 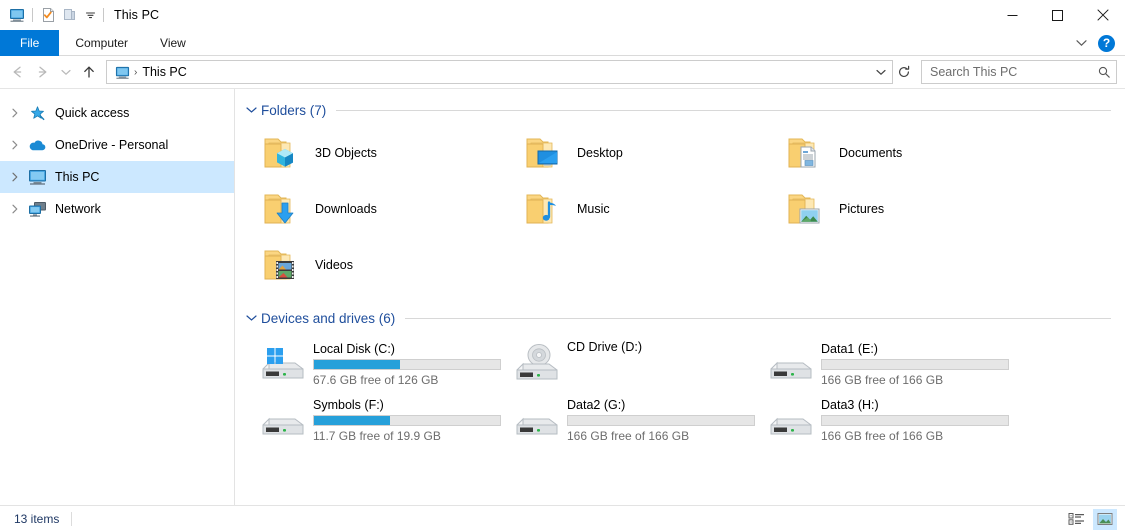 What do you see at coordinates (545, 209) in the screenshot?
I see `folder-music-icon` at bounding box center [545, 209].